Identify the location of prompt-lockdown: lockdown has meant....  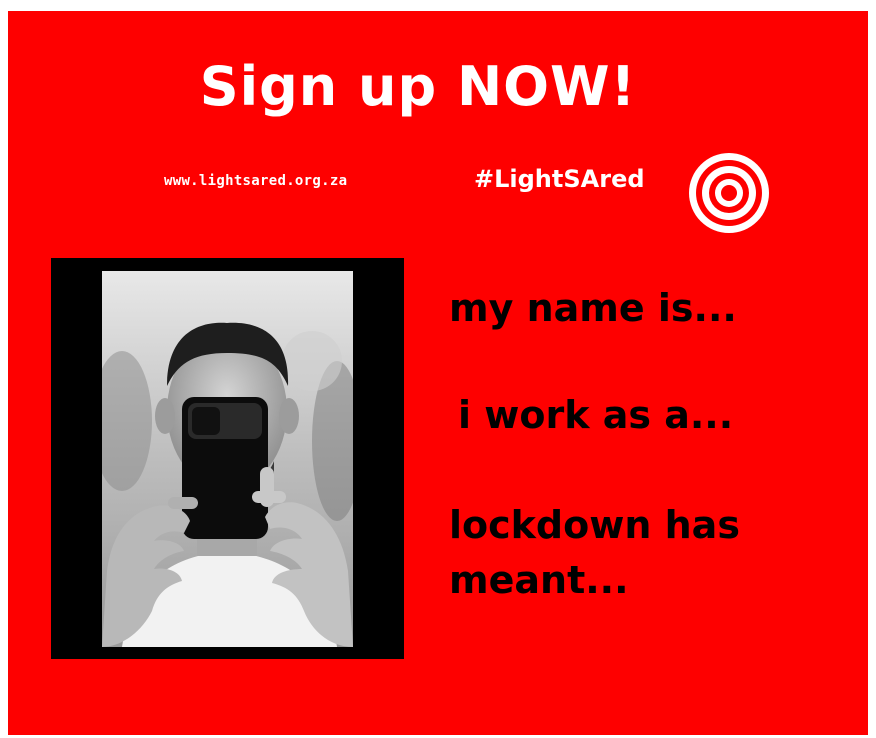
(594, 553).